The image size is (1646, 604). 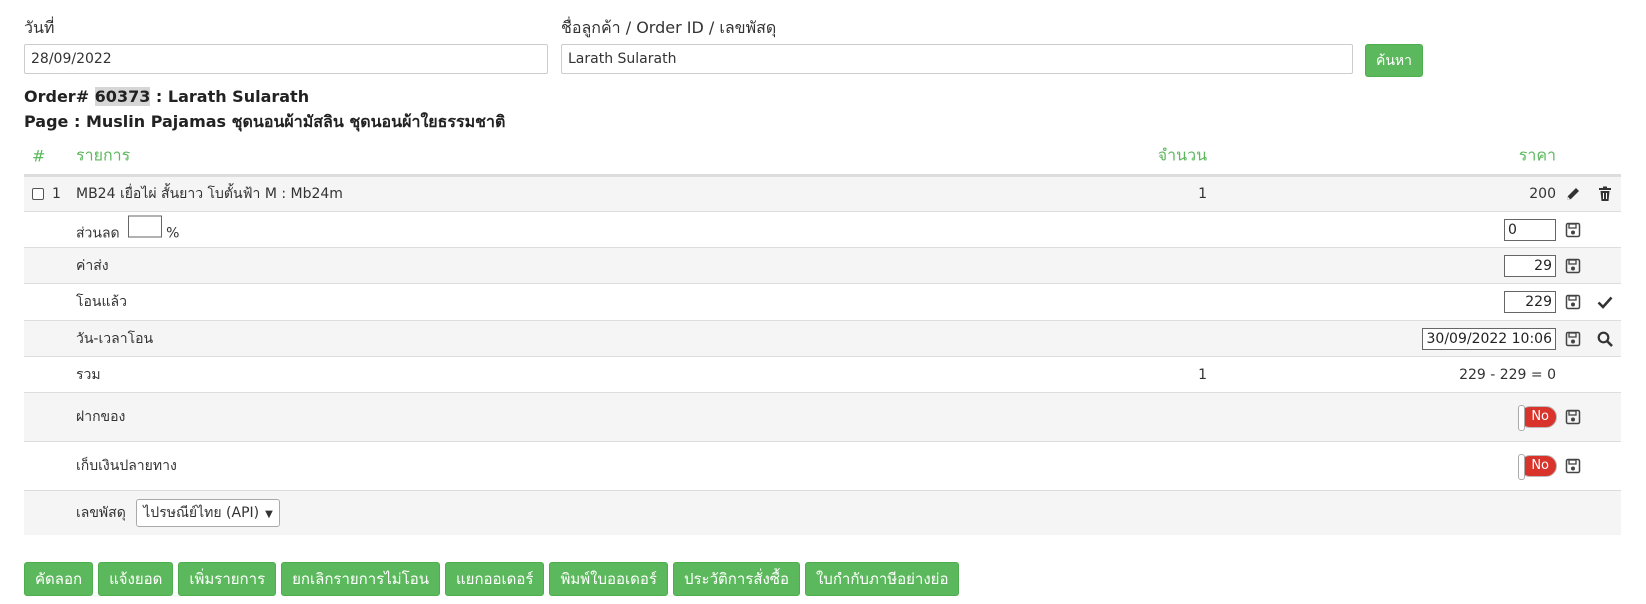 I want to click on discount-percent-input, so click(x=145, y=226).